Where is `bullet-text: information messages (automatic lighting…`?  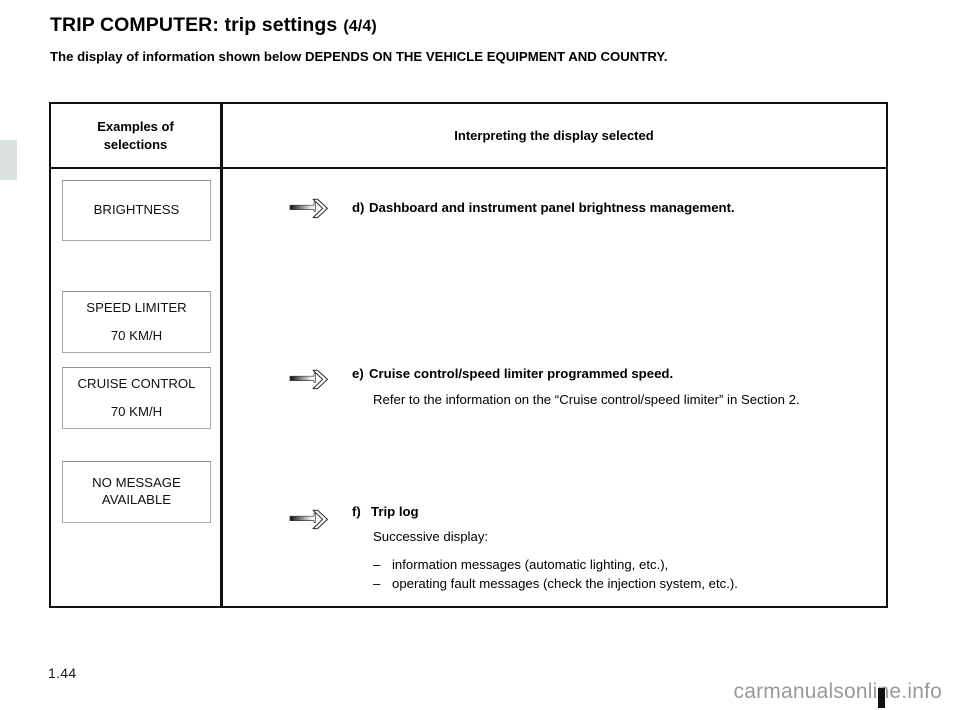
bullet-text: information messages (automatic lighting… is located at coordinates (530, 564).